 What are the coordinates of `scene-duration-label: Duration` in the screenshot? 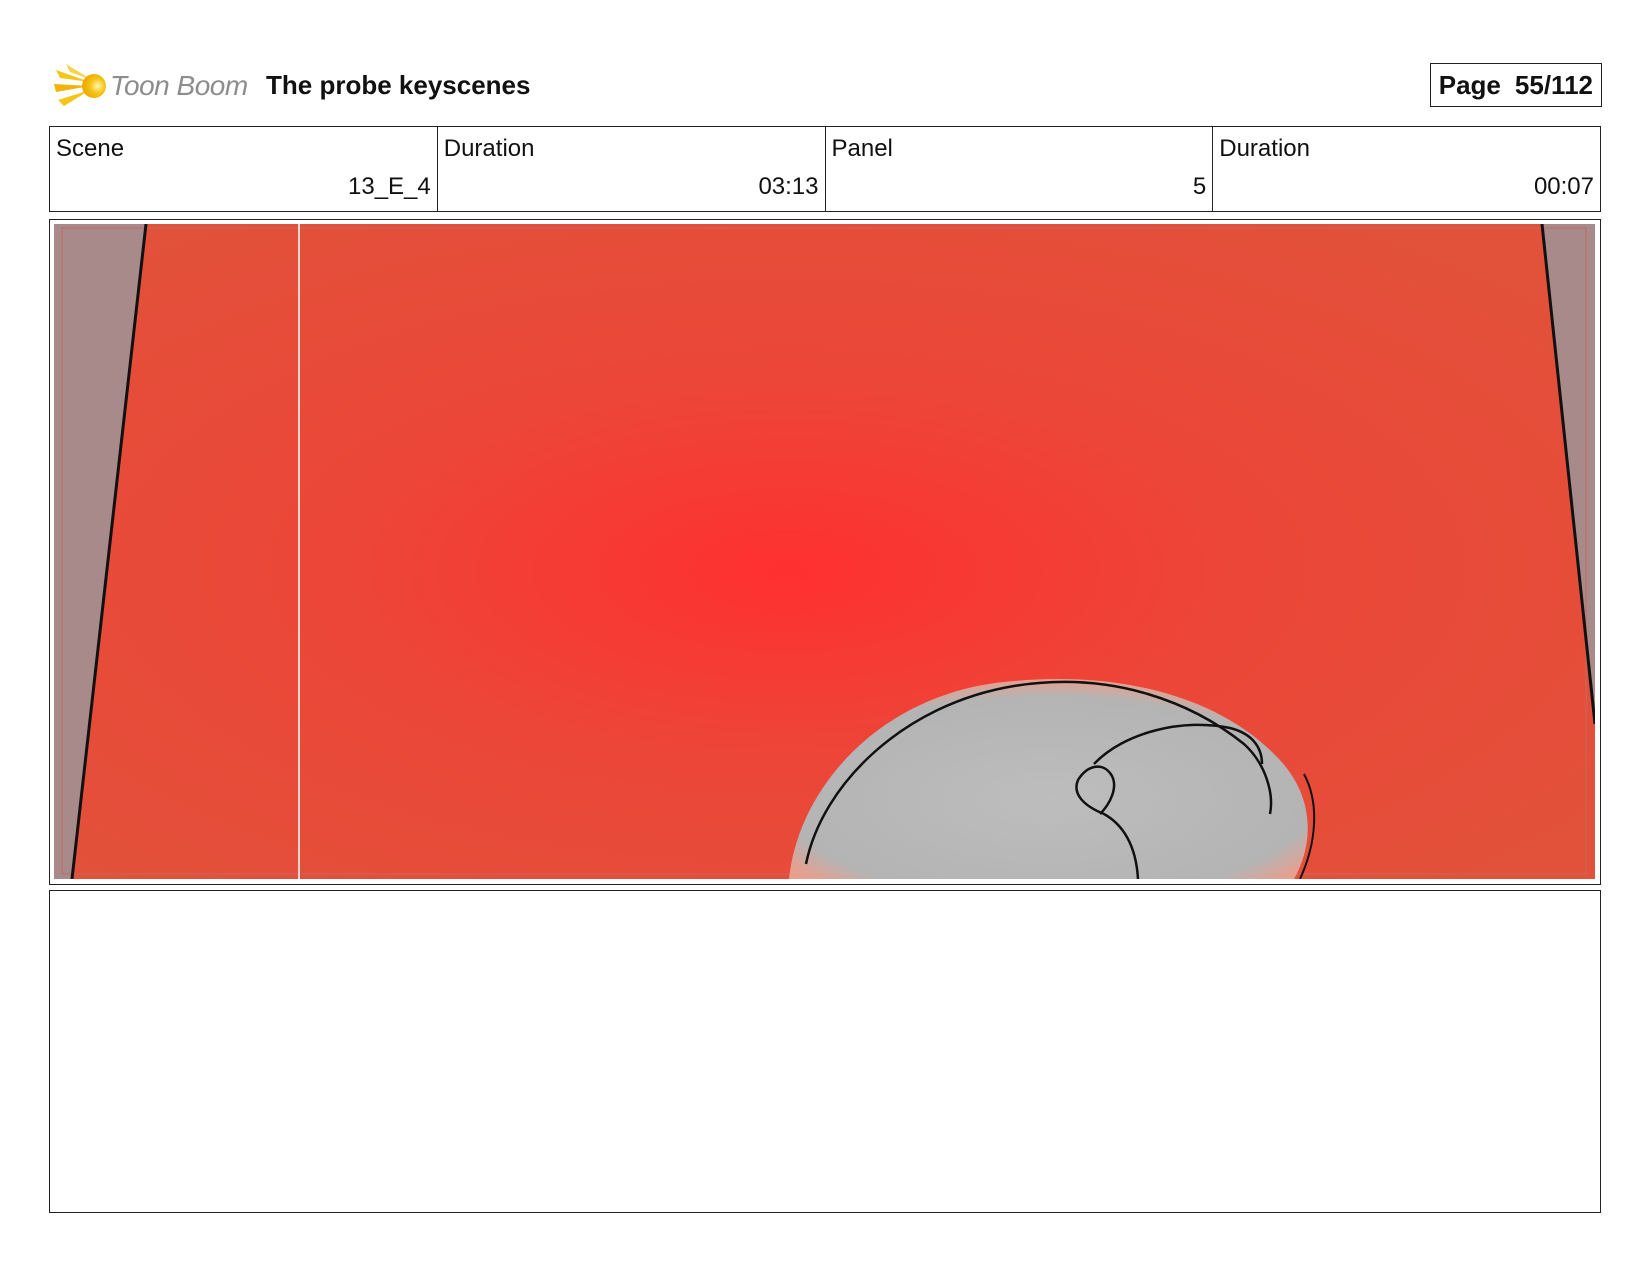 It's located at (489, 148).